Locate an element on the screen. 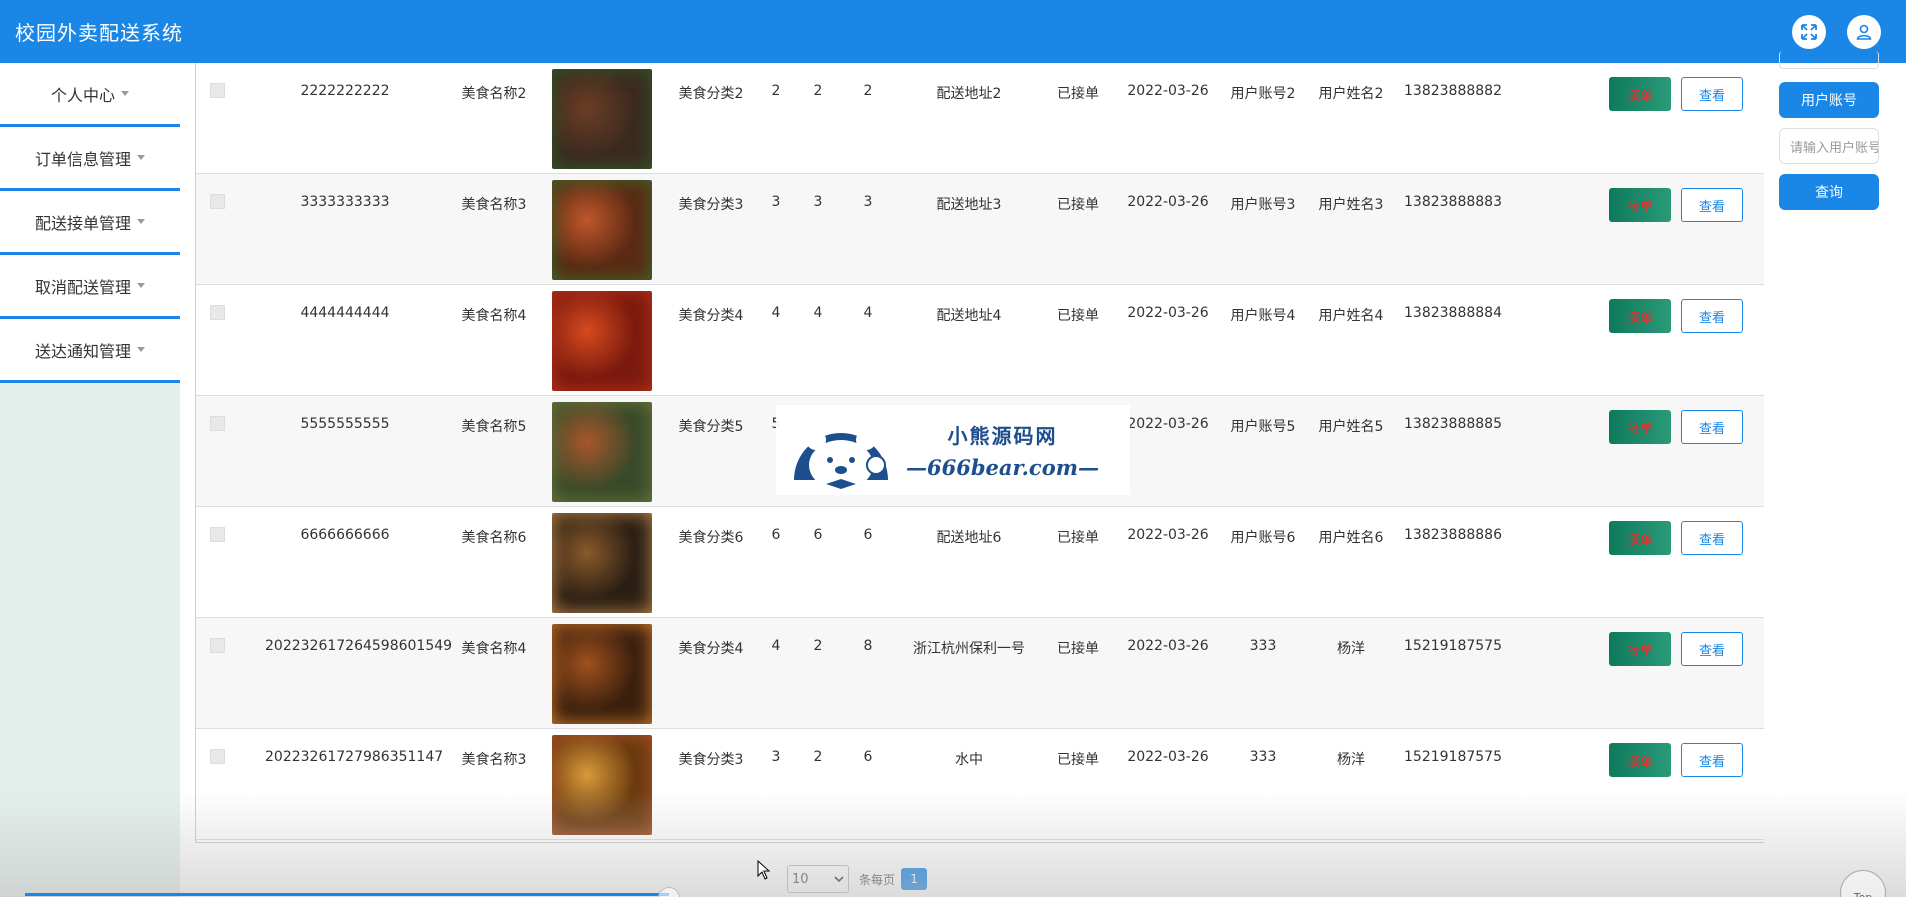 This screenshot has width=1906, height=897. order-number-cell: 6666666666 is located at coordinates (345, 535).